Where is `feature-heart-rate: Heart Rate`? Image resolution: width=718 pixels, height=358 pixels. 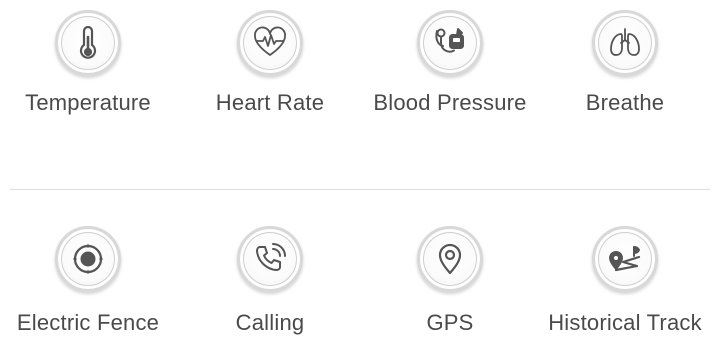 feature-heart-rate: Heart Rate is located at coordinates (270, 63).